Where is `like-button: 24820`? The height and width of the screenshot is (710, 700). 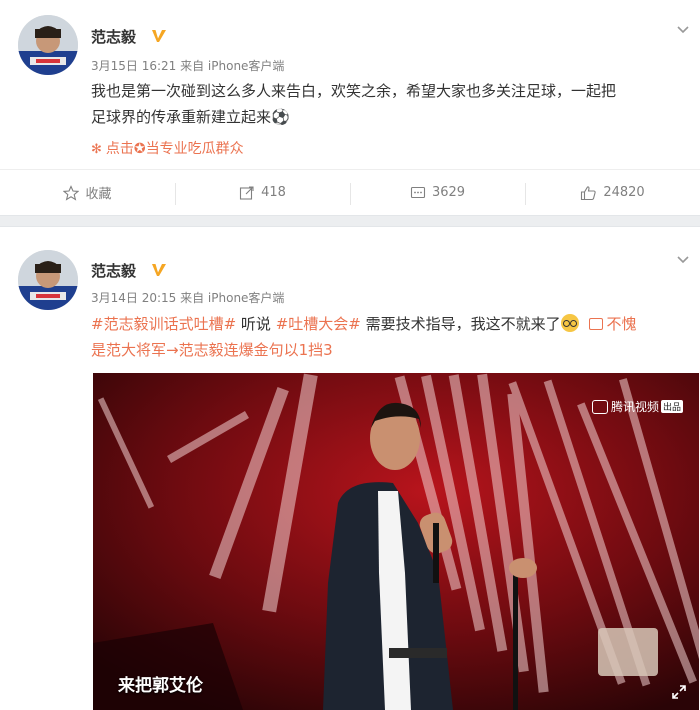 like-button: 24820 is located at coordinates (612, 192).